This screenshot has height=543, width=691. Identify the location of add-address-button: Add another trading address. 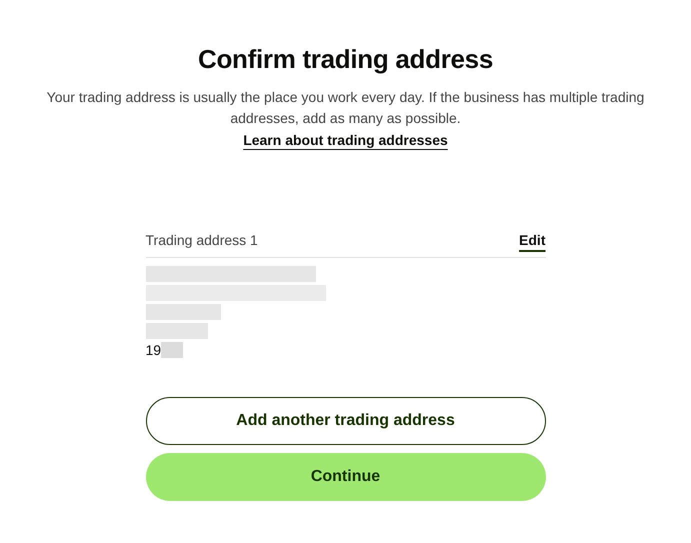
(346, 421).